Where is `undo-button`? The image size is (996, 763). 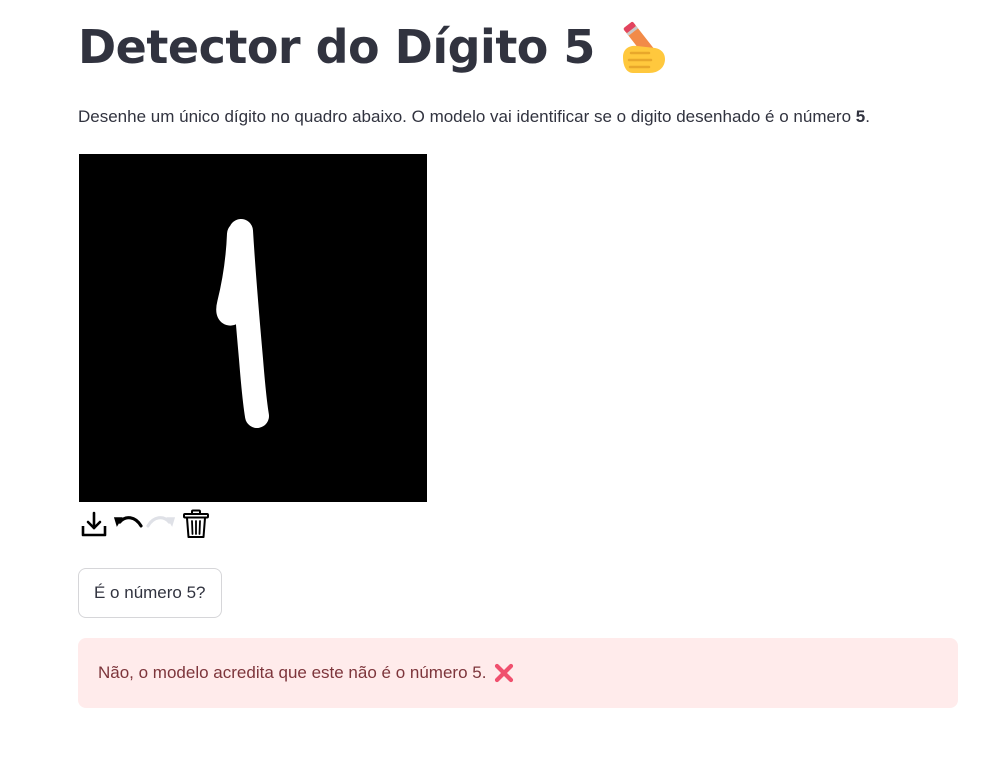
undo-button is located at coordinates (127, 524).